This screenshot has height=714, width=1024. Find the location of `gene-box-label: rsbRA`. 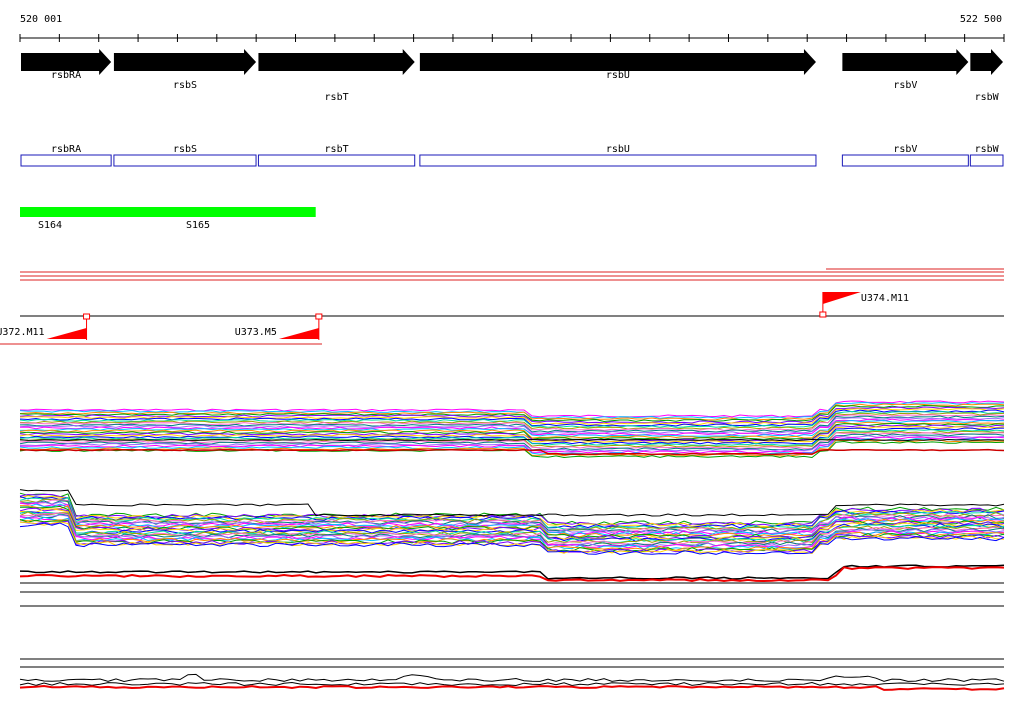

gene-box-label: rsbRA is located at coordinates (66, 149).